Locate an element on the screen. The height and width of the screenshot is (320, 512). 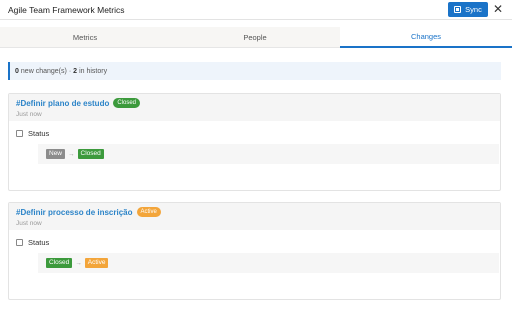
sync-button: Sync is located at coordinates (468, 9).